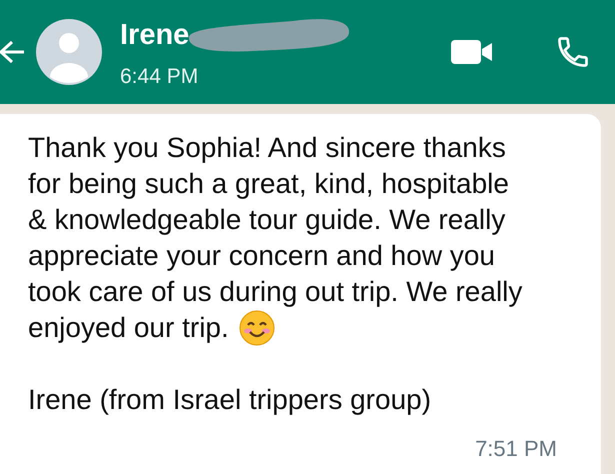  I want to click on contact-name: Irene, so click(155, 35).